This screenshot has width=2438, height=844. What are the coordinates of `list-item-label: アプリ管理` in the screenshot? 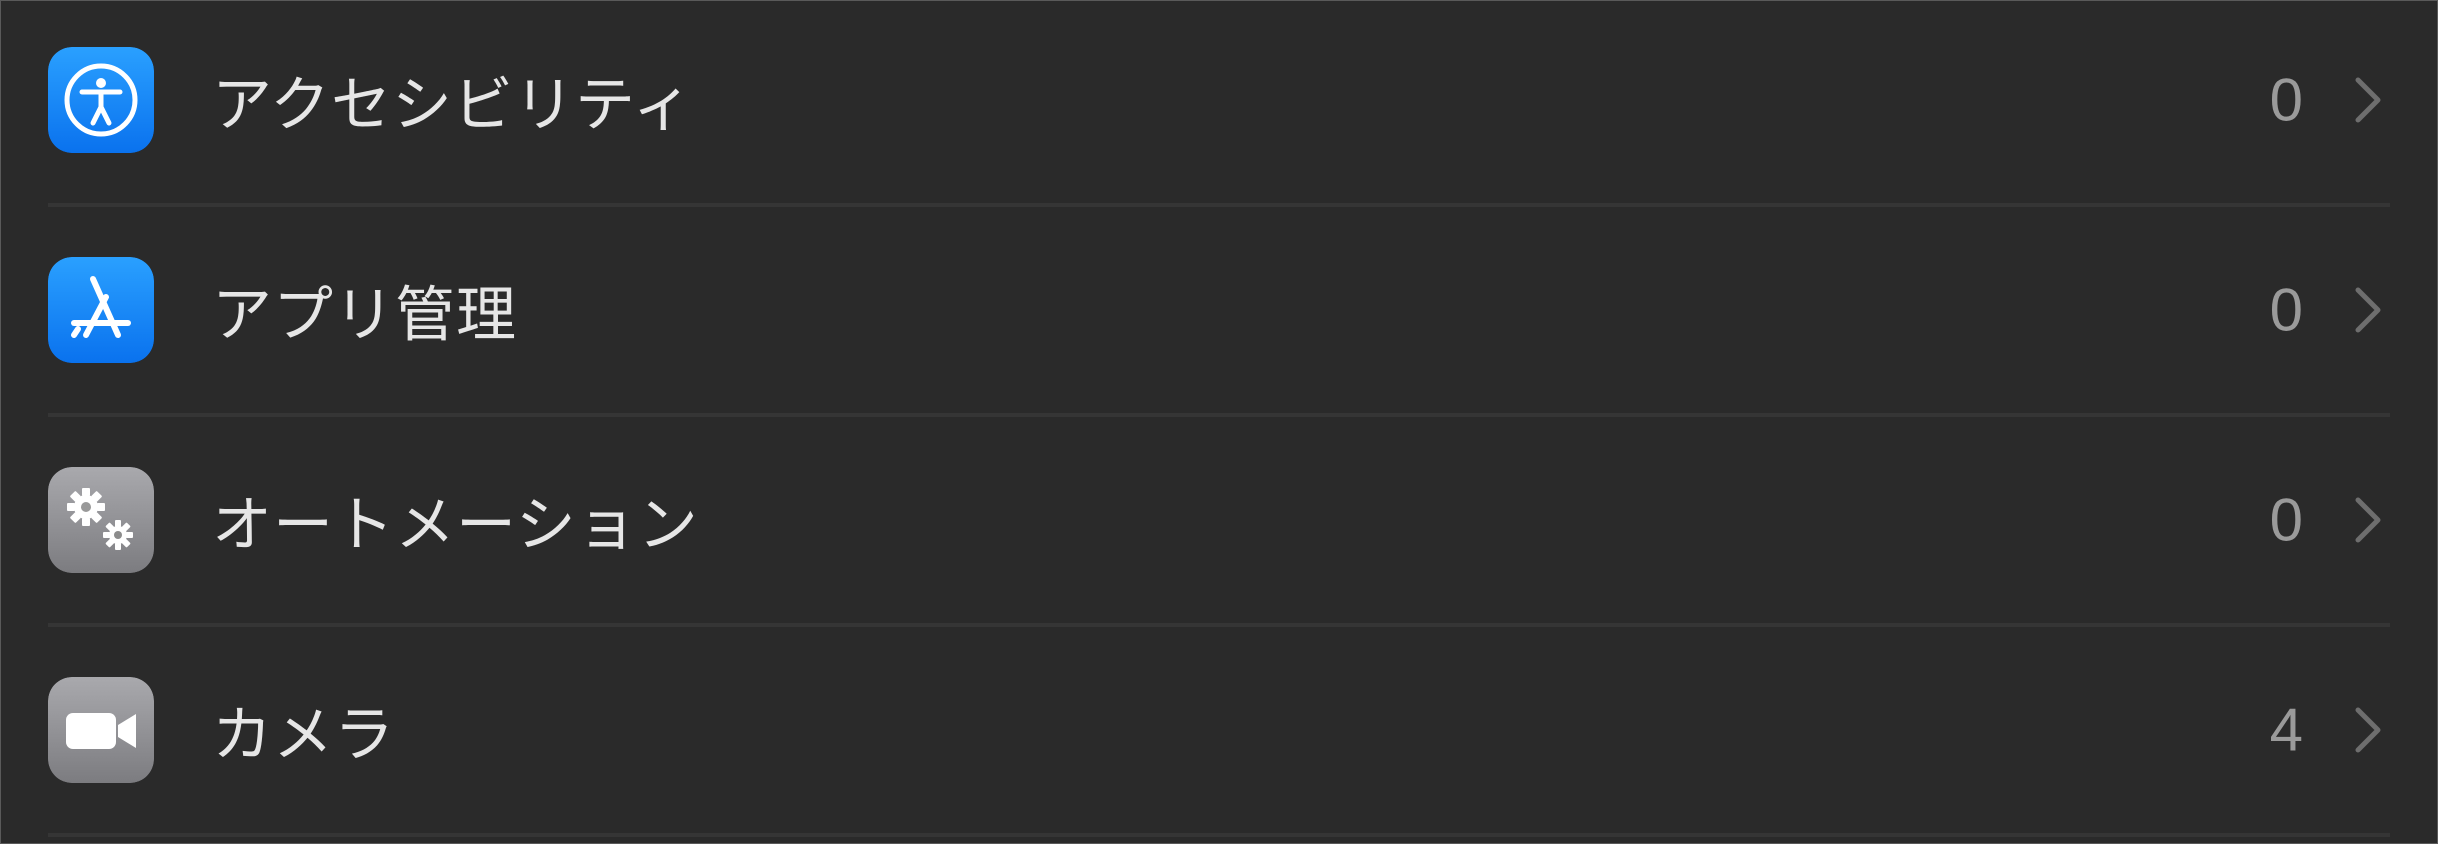 It's located at (364, 315).